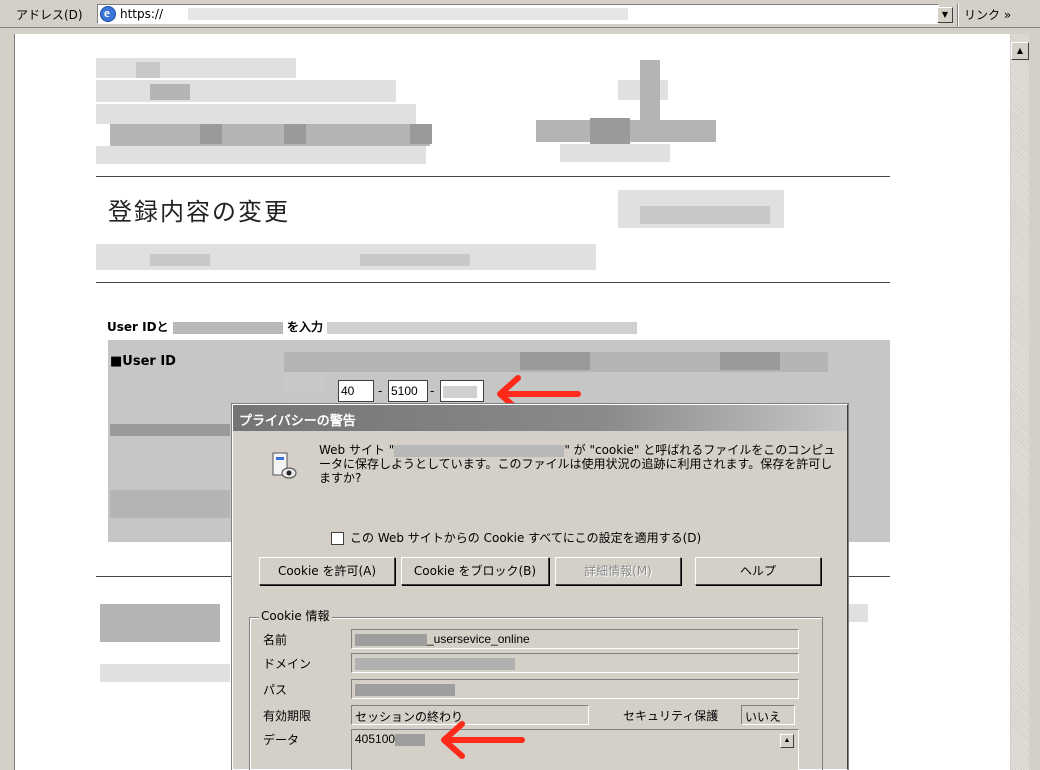 This screenshot has height=770, width=1040. Describe the element at coordinates (575, 689) in the screenshot. I see `path-field` at that location.